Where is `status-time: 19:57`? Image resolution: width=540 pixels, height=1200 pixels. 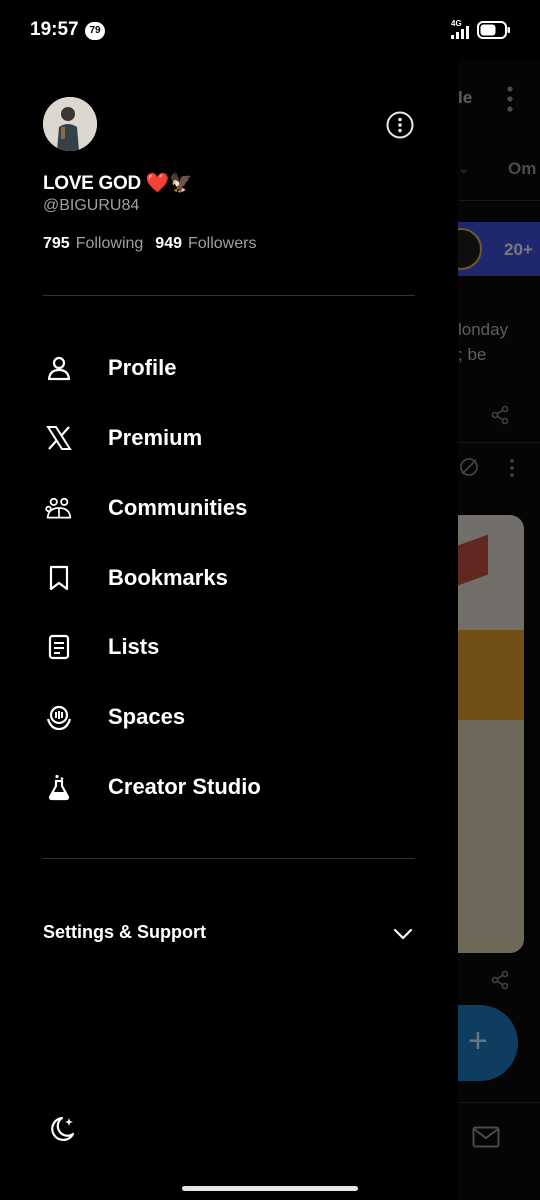
status-time: 19:57 is located at coordinates (54, 29).